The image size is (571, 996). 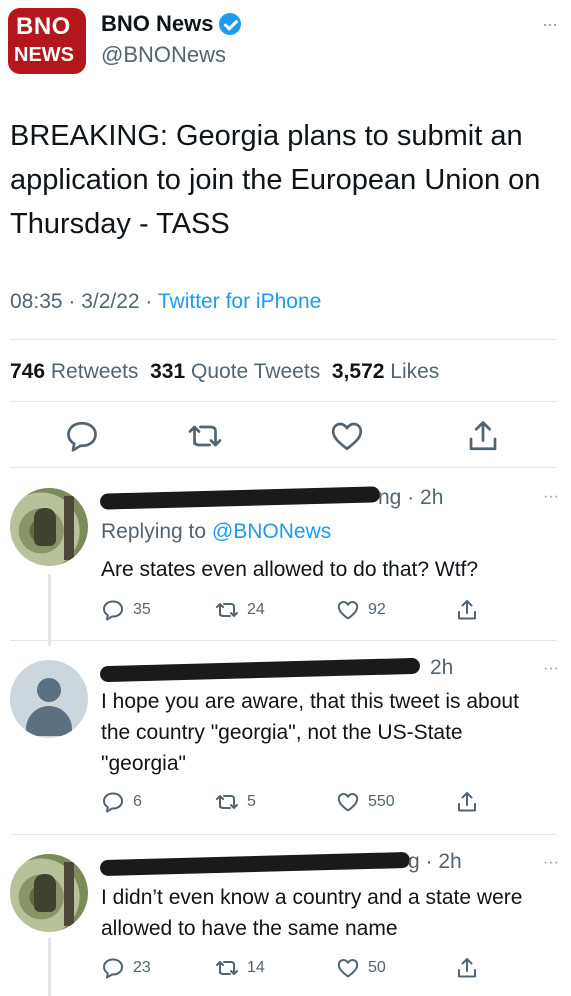 What do you see at coordinates (126, 610) in the screenshot?
I see `reply-action: 35` at bounding box center [126, 610].